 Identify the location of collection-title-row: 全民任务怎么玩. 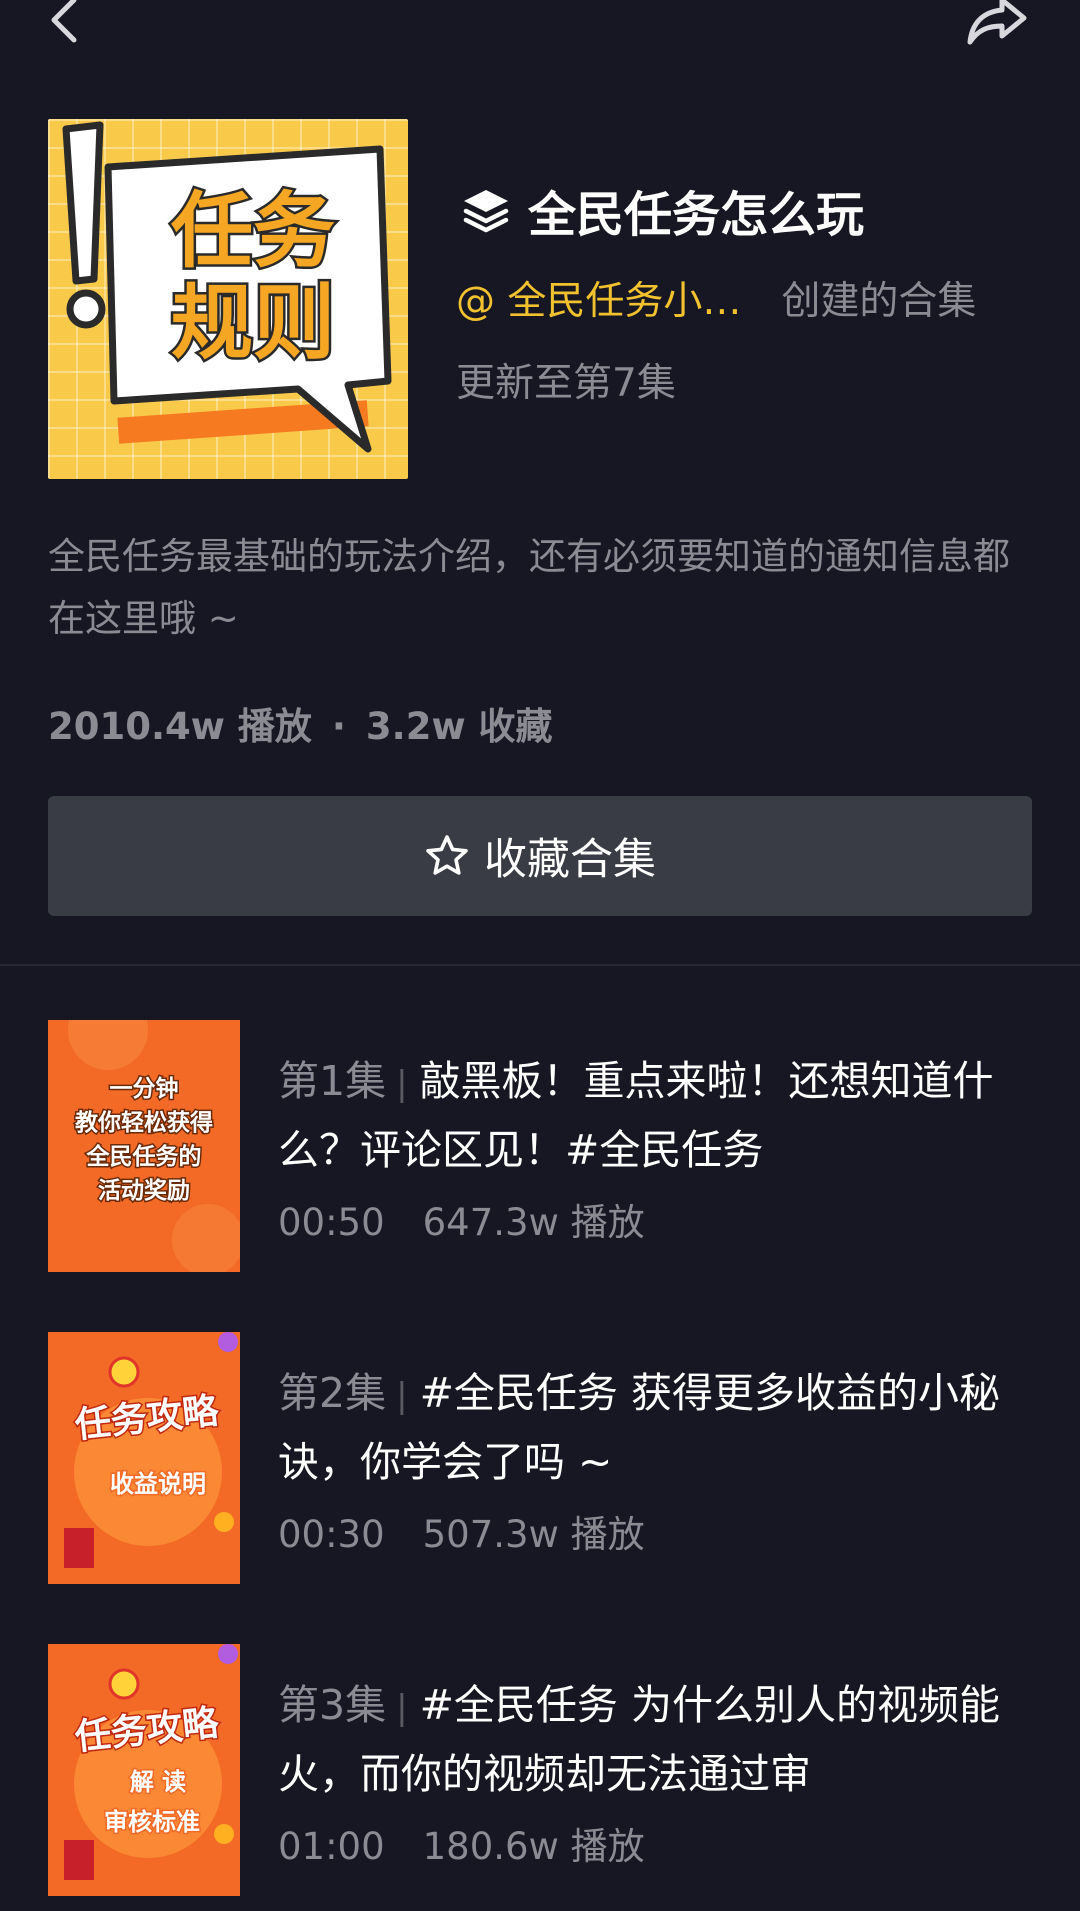
(662, 210).